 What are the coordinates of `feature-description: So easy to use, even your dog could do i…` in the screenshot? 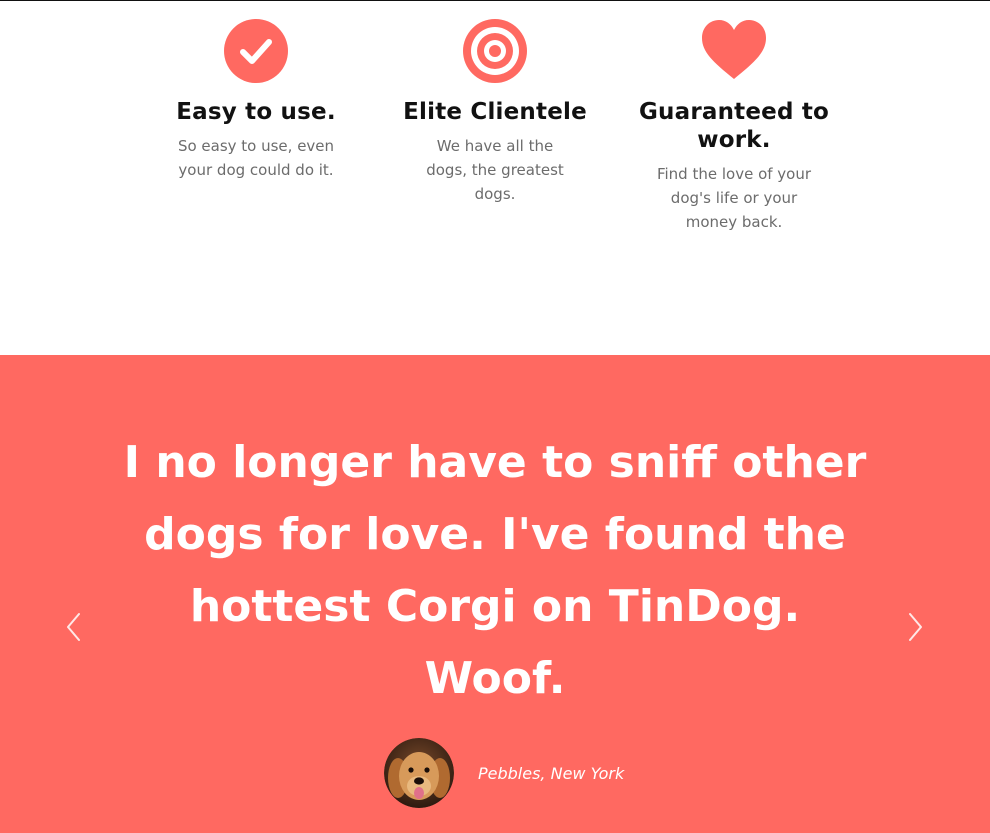 It's located at (256, 158).